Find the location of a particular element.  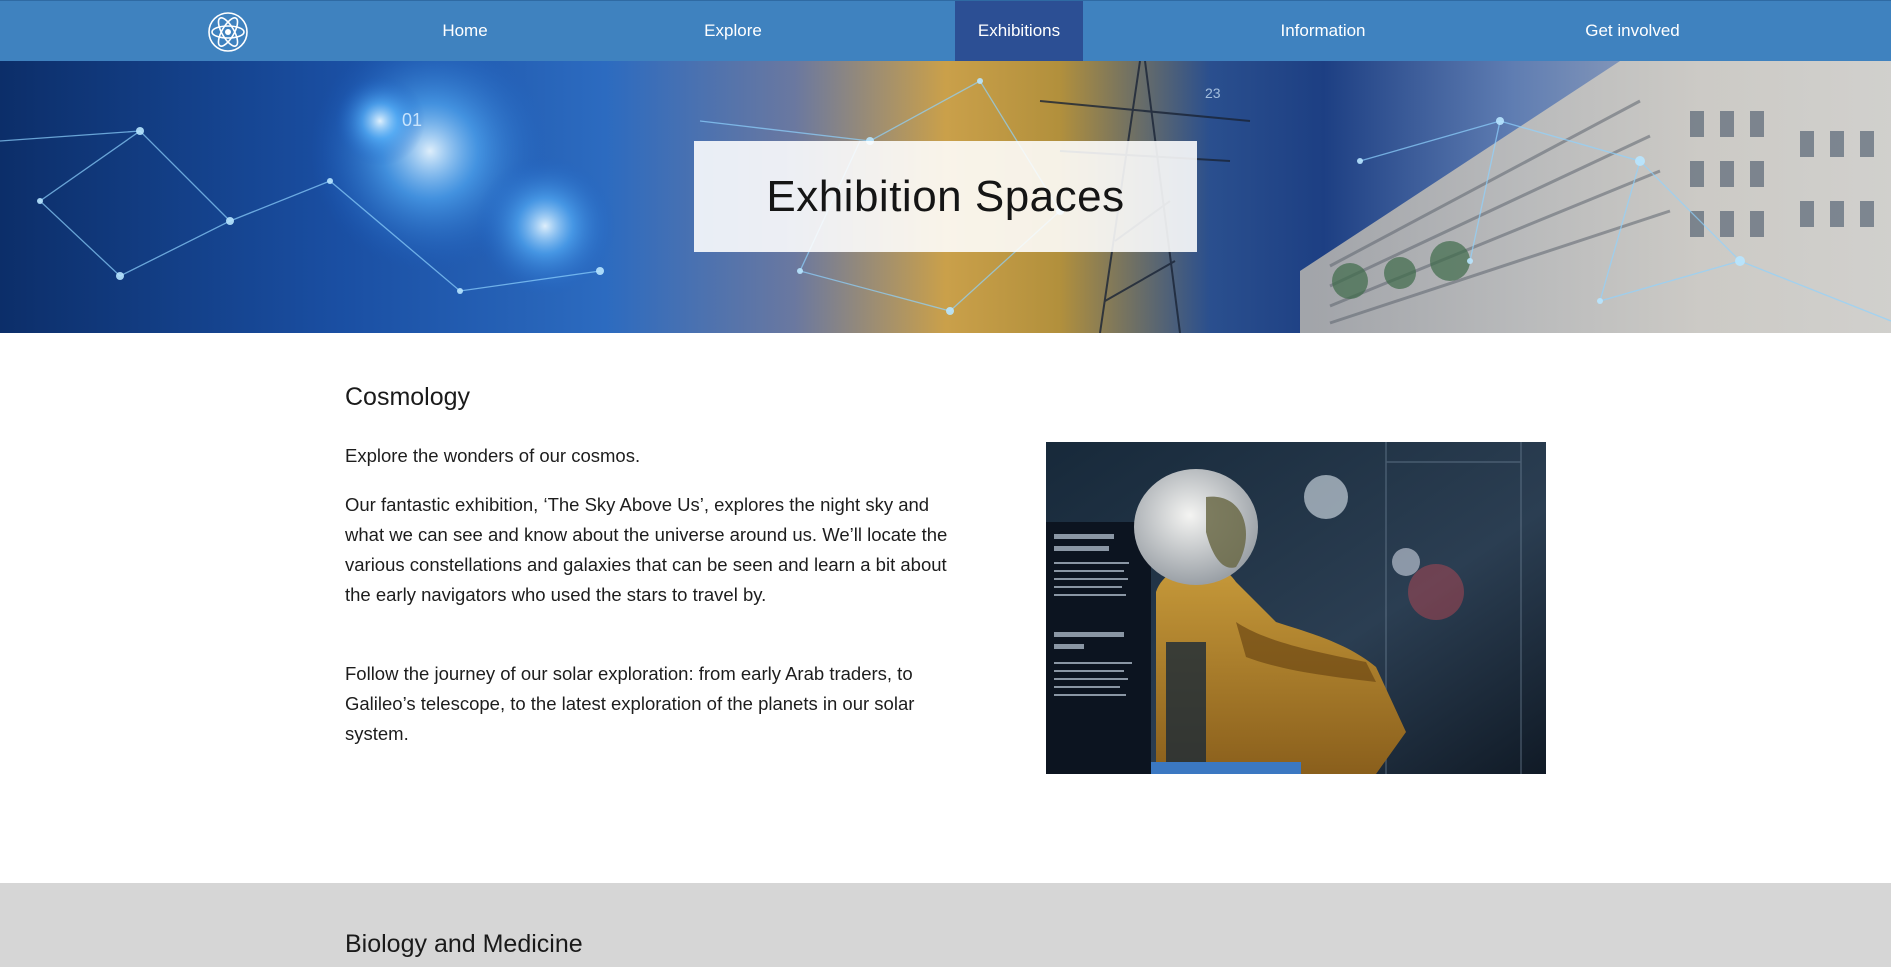

section-title-biology-medicine: Biology and Medicine is located at coordinates (464, 944).